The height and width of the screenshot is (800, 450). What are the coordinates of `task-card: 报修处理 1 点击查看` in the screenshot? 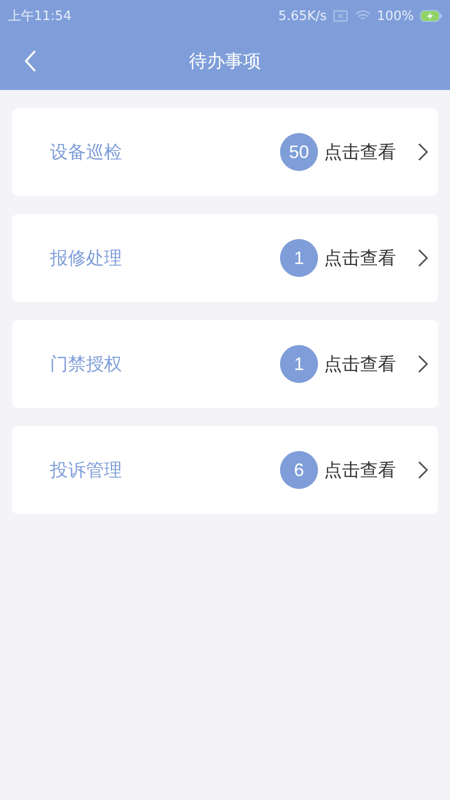 It's located at (225, 258).